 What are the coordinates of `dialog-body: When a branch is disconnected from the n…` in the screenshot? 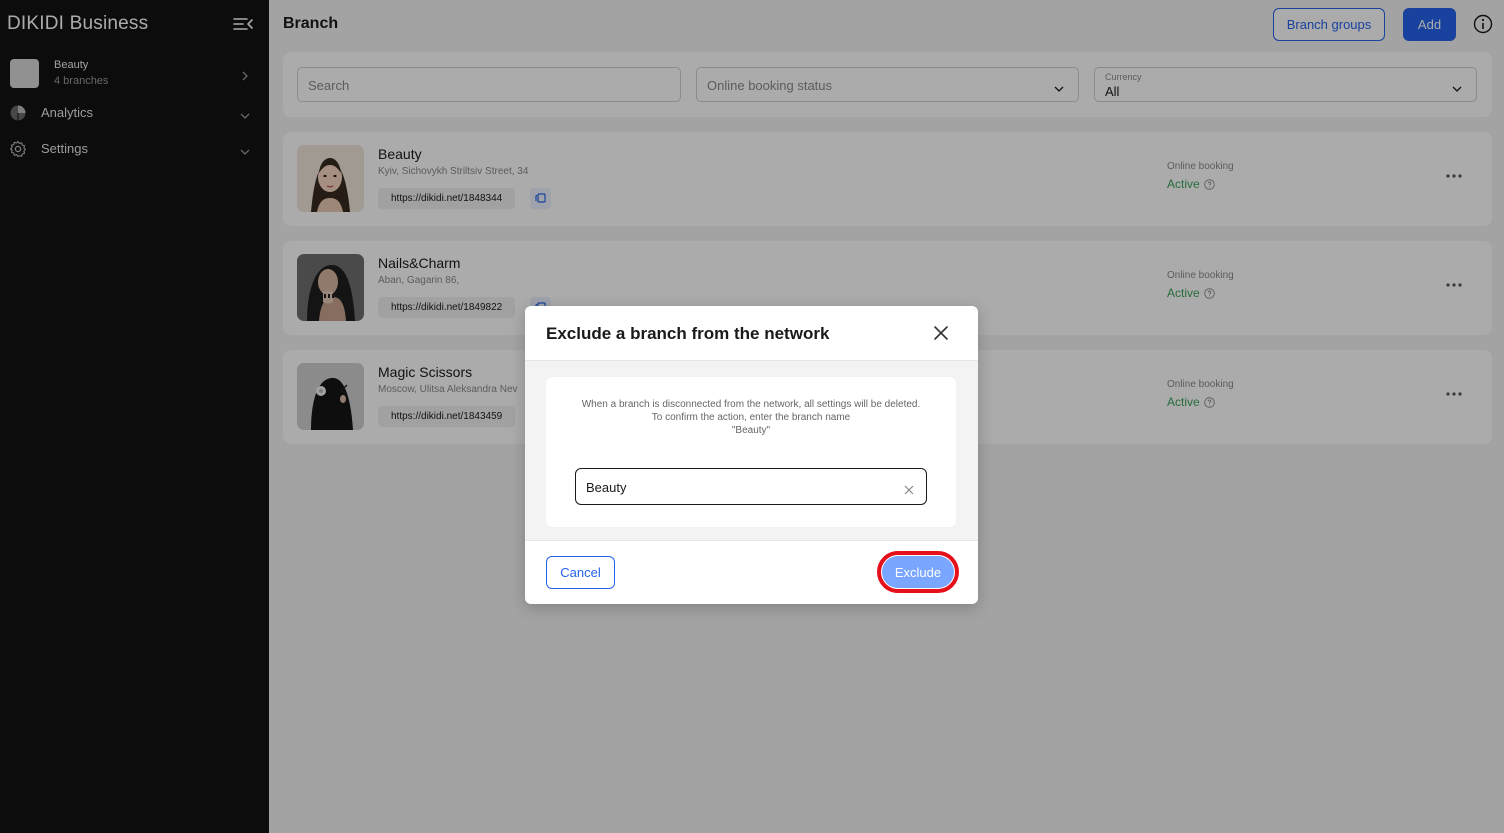 It's located at (751, 450).